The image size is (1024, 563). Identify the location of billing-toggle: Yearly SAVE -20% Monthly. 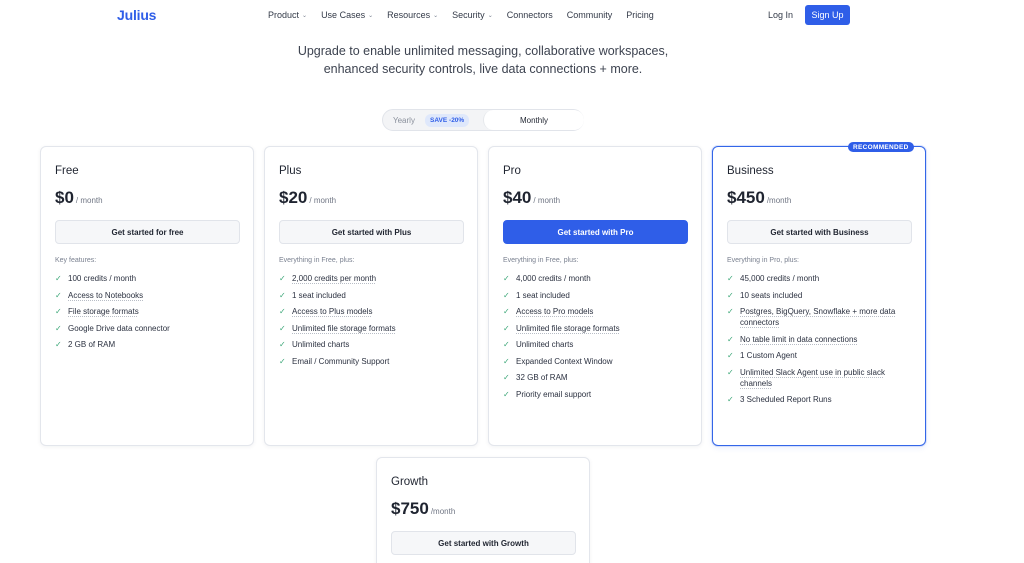
(483, 120).